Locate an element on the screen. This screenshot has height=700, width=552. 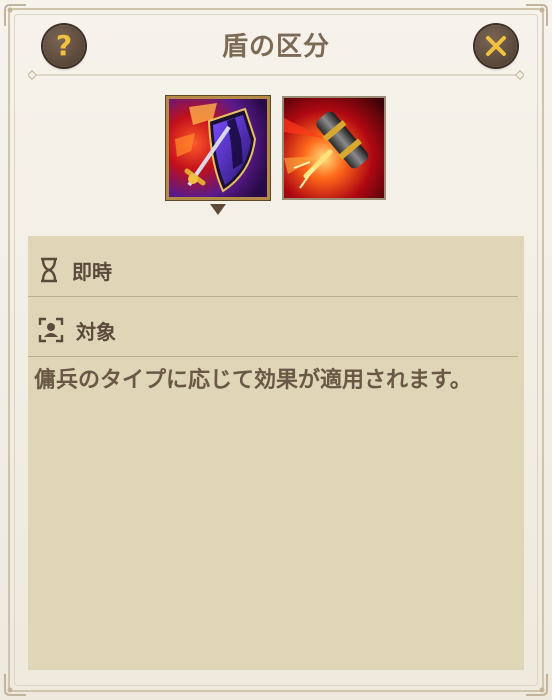
skill-icon-hammer is located at coordinates (334, 148).